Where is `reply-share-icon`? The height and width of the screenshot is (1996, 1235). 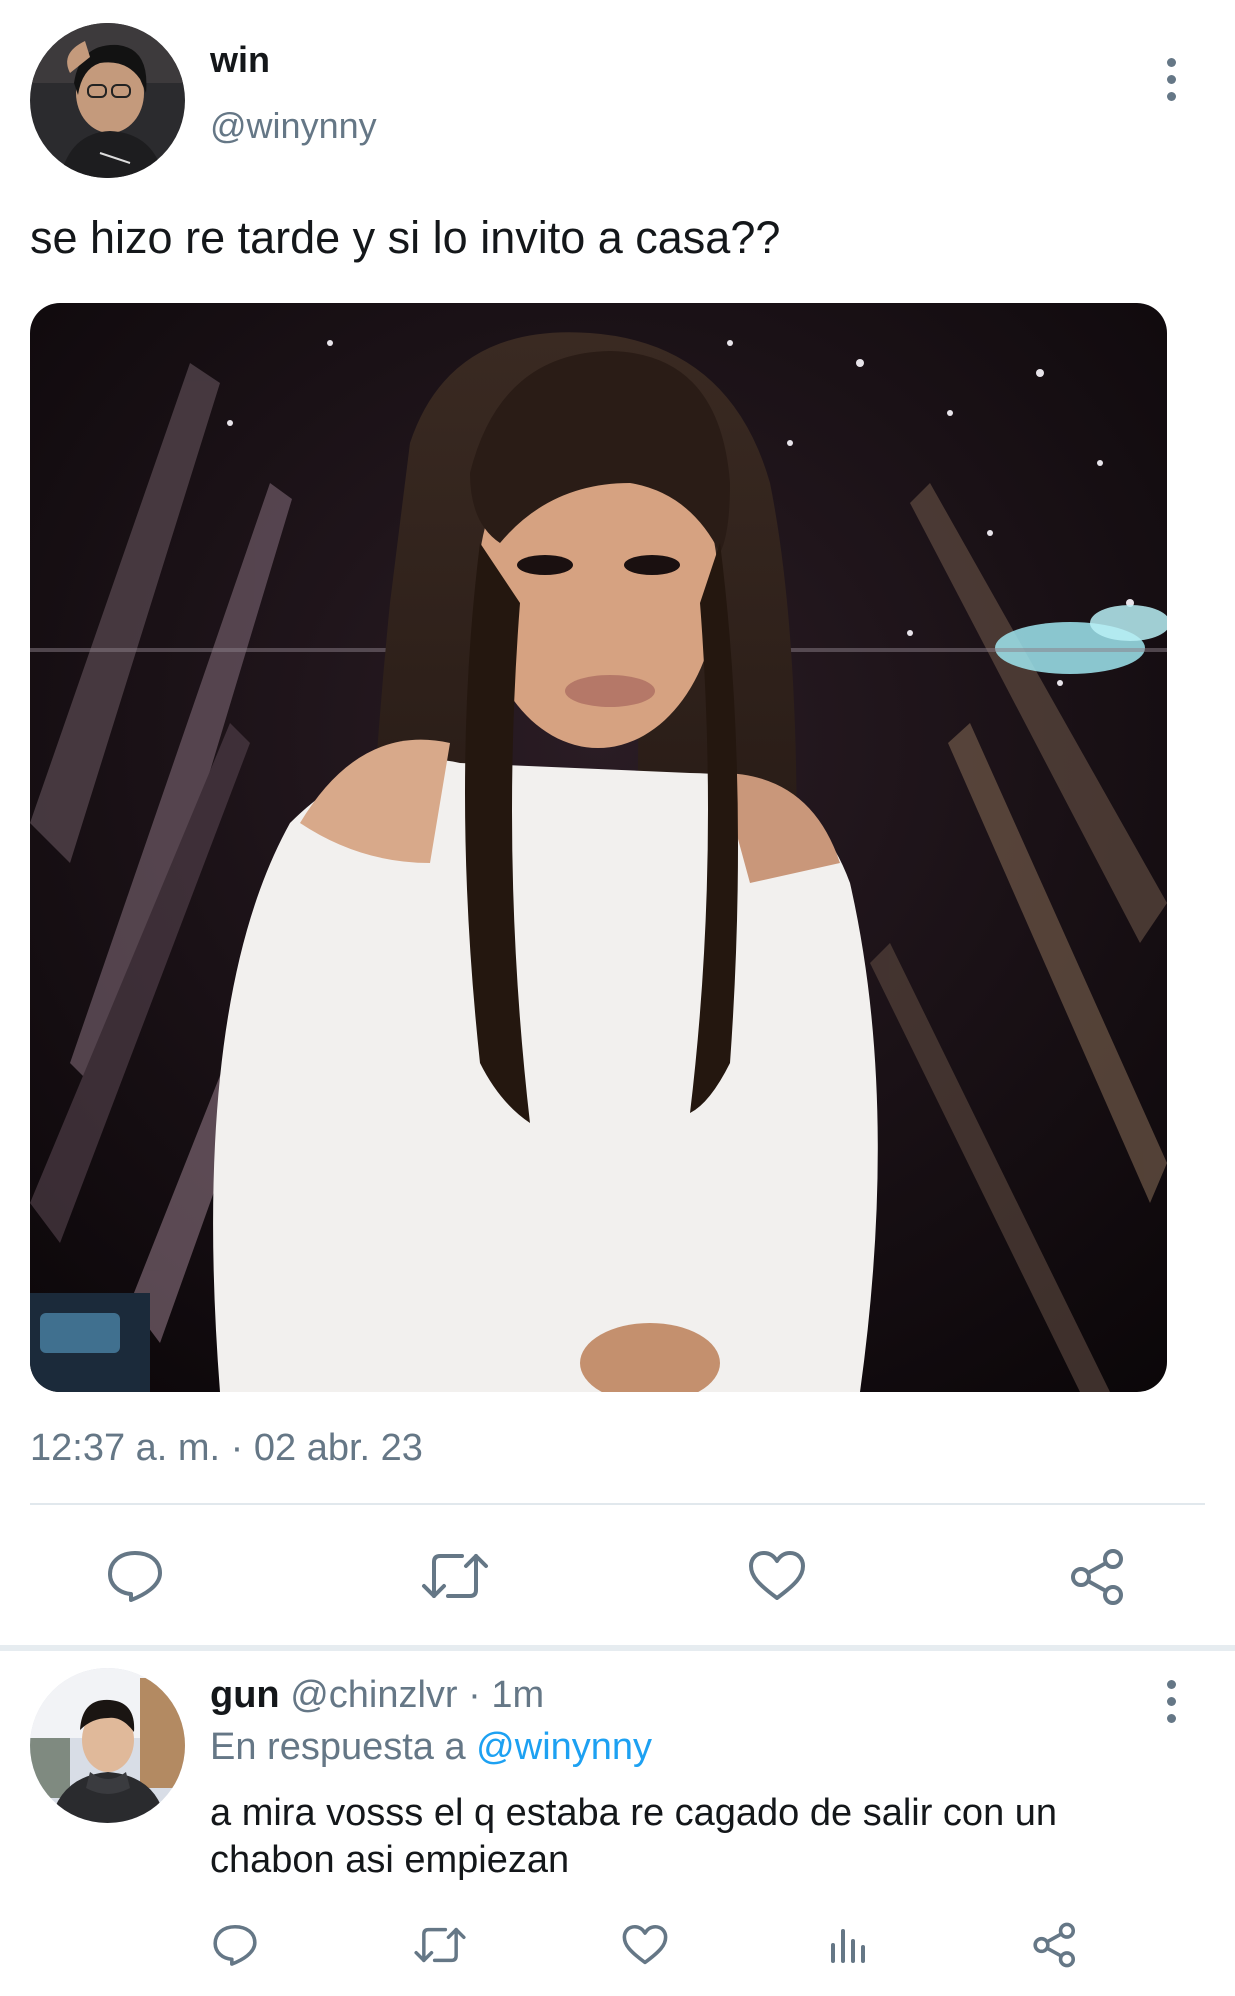 reply-share-icon is located at coordinates (1055, 1945).